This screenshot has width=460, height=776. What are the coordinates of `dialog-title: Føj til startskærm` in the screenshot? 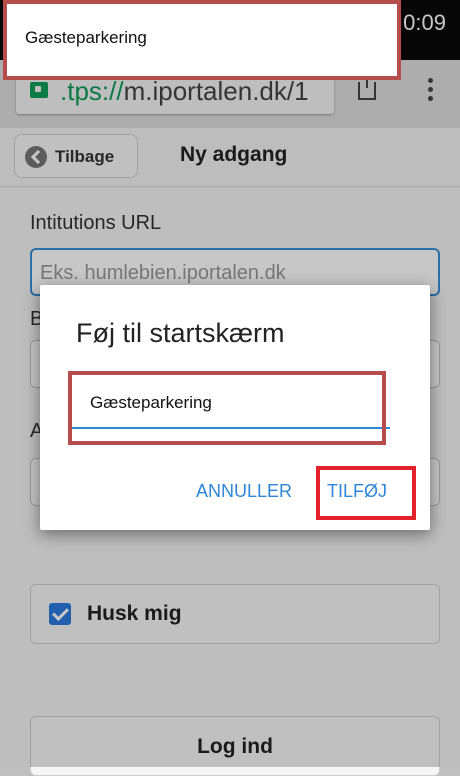 It's located at (180, 333).